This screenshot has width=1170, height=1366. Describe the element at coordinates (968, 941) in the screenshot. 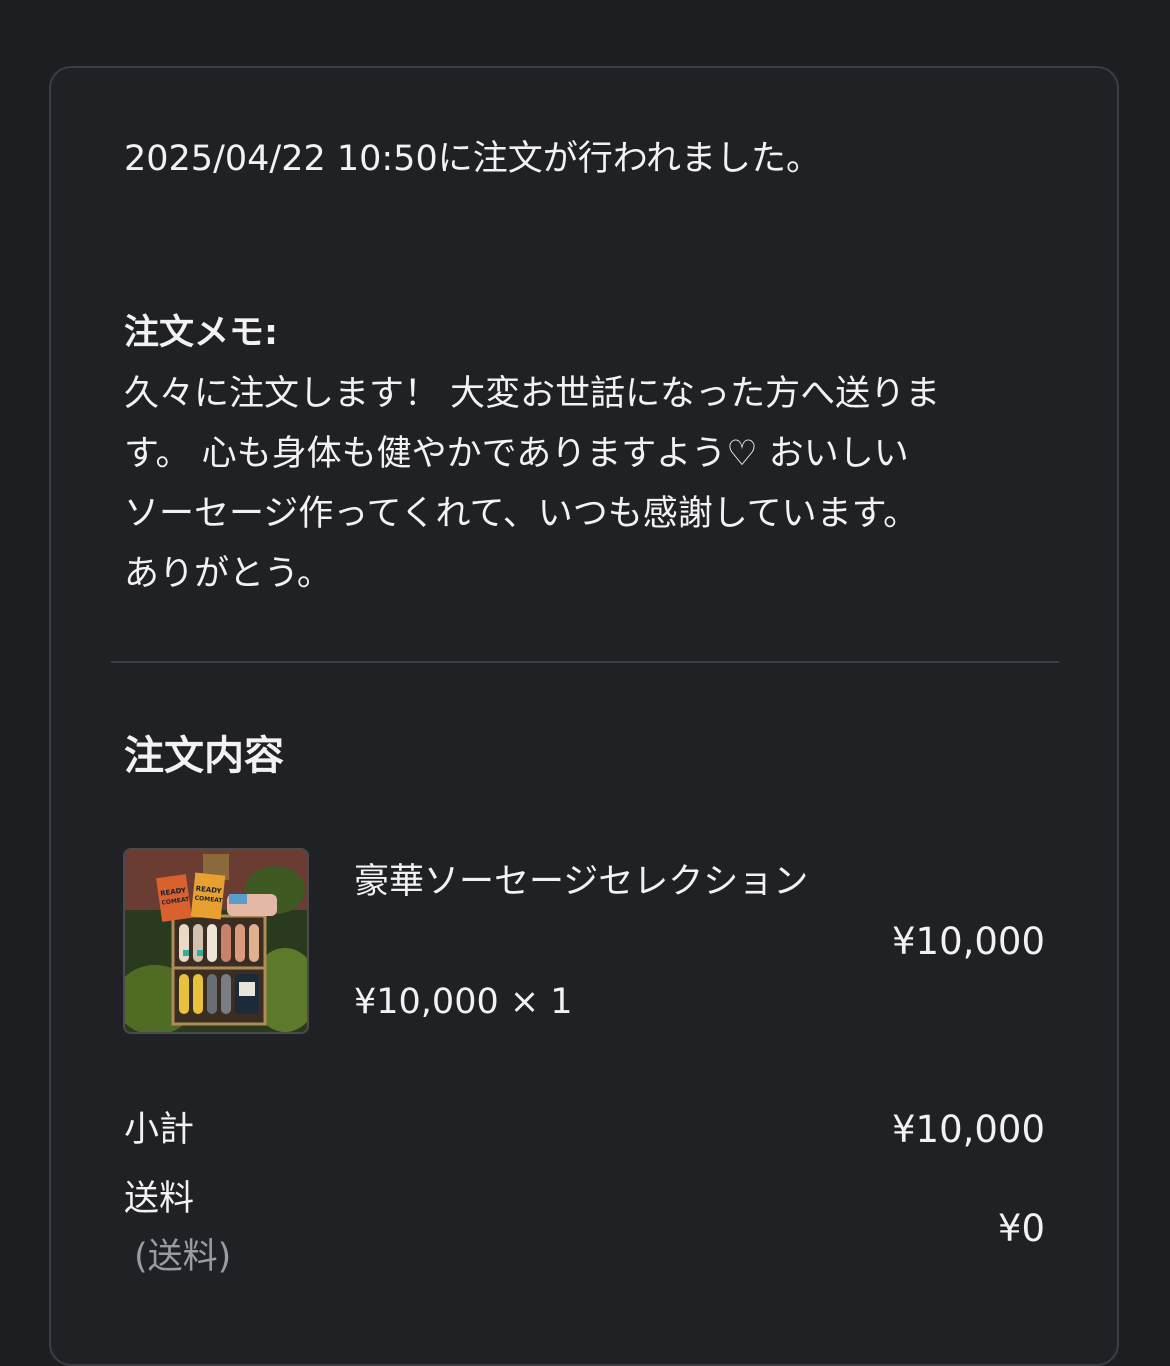

I see `item-total-price: ¥10,000` at that location.